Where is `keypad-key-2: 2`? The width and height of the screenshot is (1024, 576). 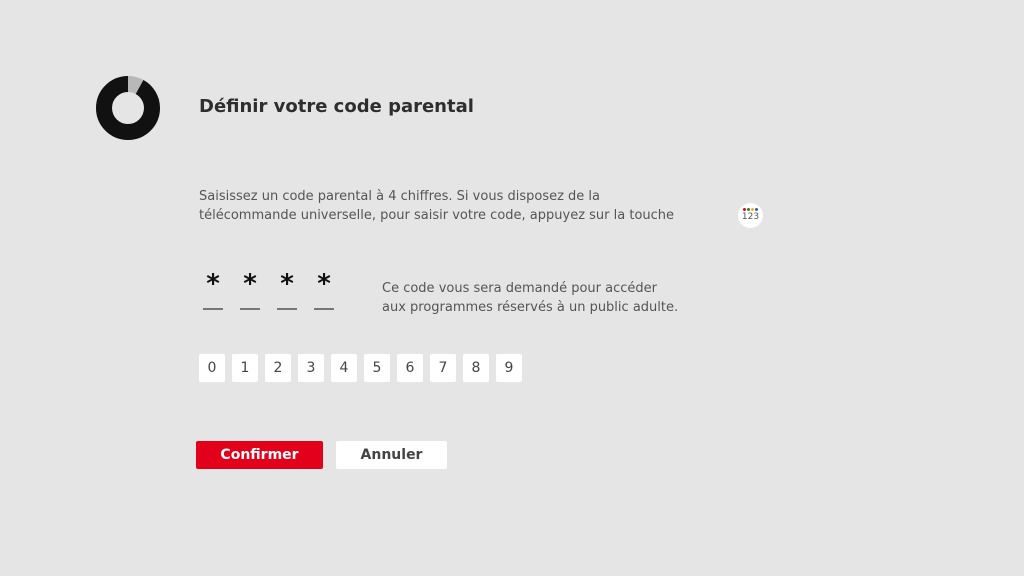 keypad-key-2: 2 is located at coordinates (278, 368).